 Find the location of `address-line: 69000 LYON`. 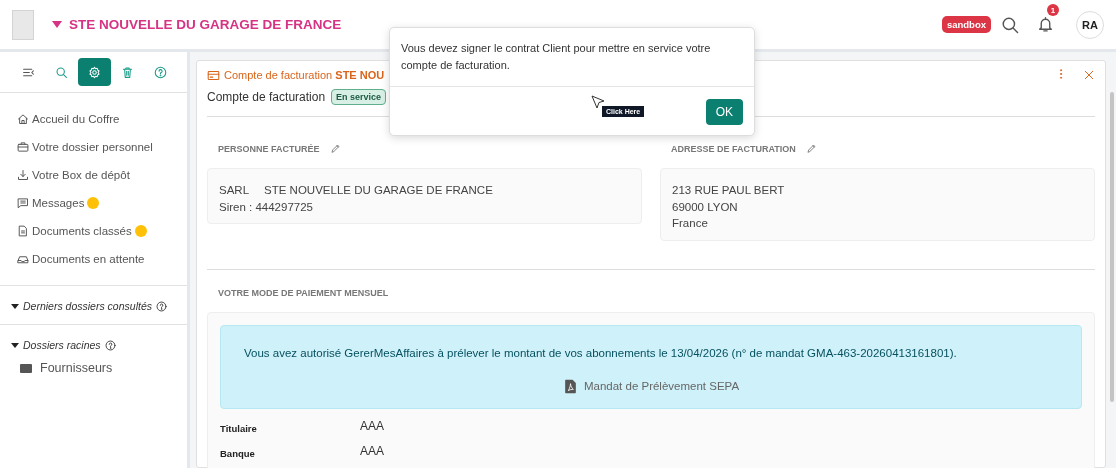

address-line: 69000 LYON is located at coordinates (705, 207).